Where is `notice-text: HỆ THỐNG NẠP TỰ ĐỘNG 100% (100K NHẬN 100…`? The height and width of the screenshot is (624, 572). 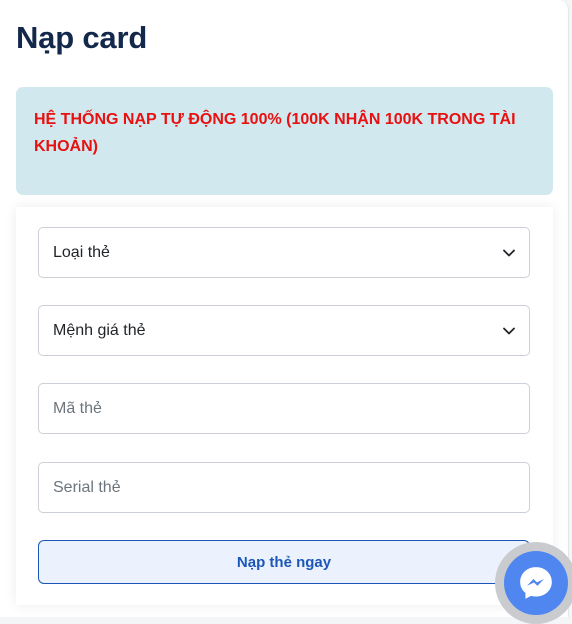 notice-text: HỆ THỐNG NẠP TỰ ĐỘNG 100% (100K NHẬN 100… is located at coordinates (275, 133).